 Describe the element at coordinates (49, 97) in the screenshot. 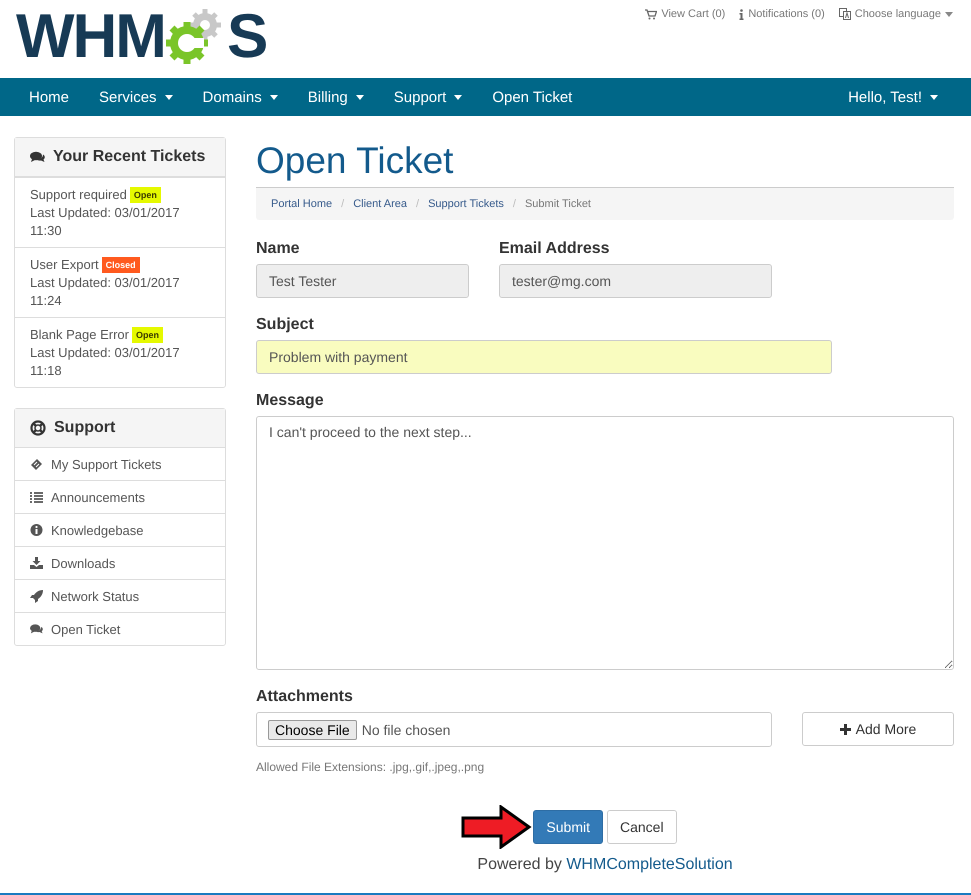

I see `nav-item: Home` at that location.